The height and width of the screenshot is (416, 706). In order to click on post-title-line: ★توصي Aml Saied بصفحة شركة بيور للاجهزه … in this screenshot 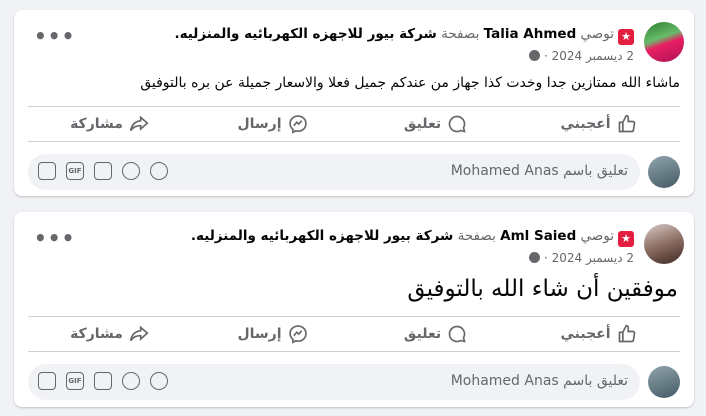, I will do `click(359, 236)`.